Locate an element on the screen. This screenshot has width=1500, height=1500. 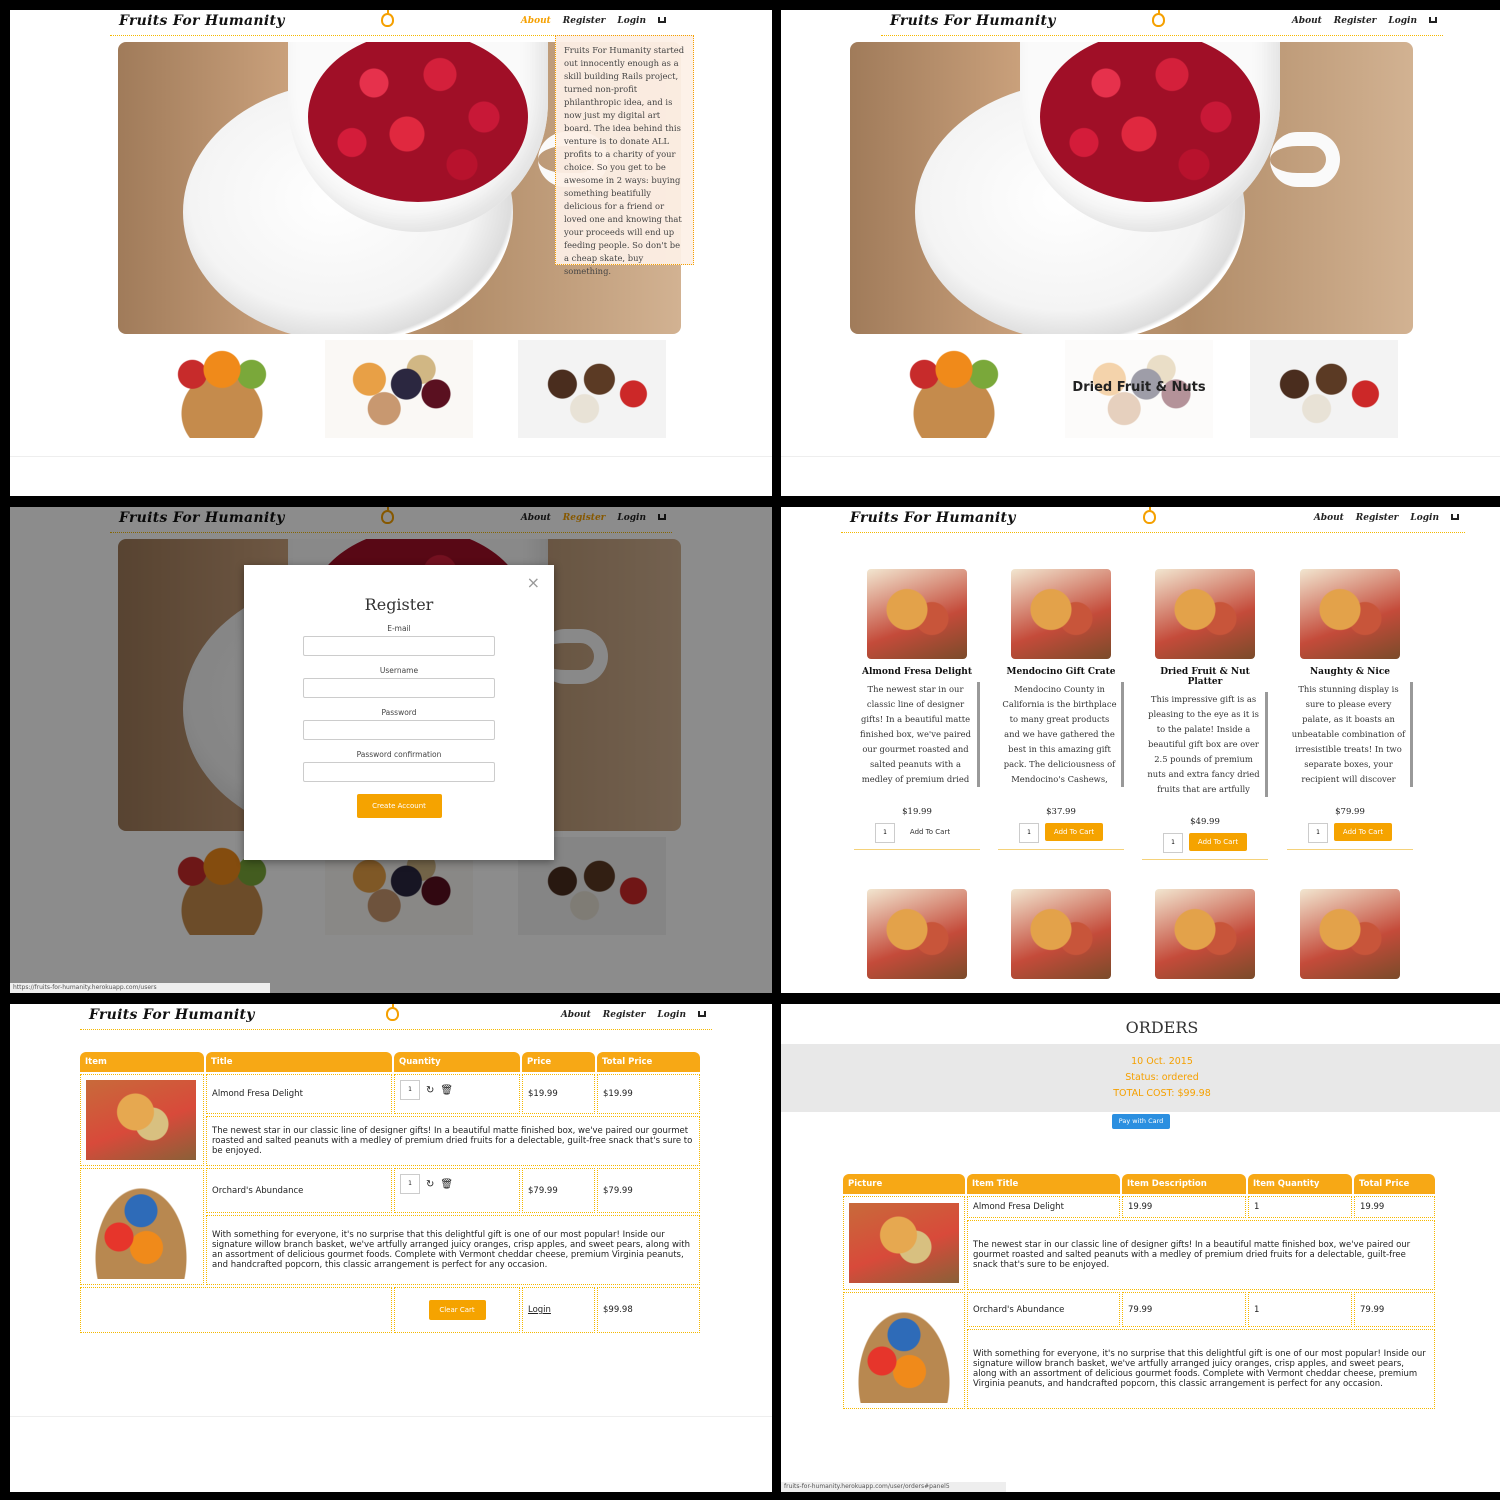
category-dried-fruit is located at coordinates (399, 389).